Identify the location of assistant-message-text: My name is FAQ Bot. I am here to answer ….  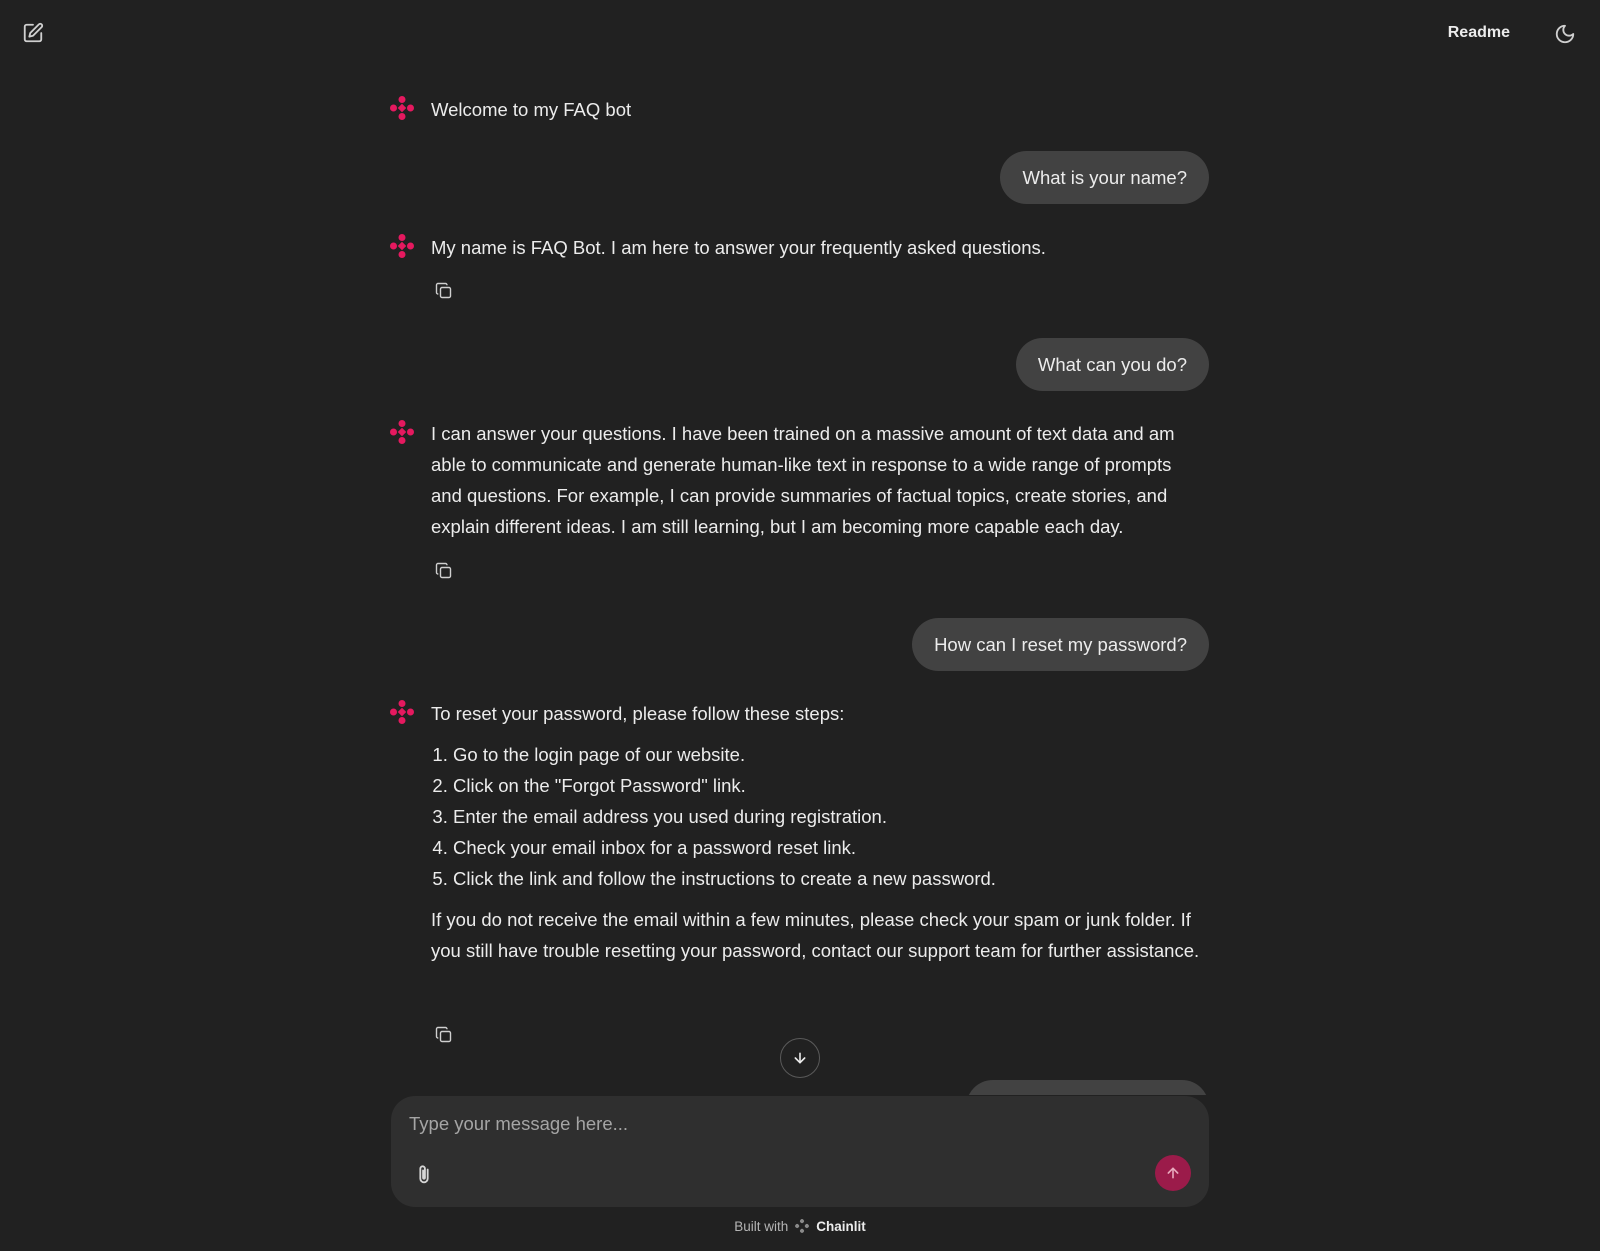
(738, 247).